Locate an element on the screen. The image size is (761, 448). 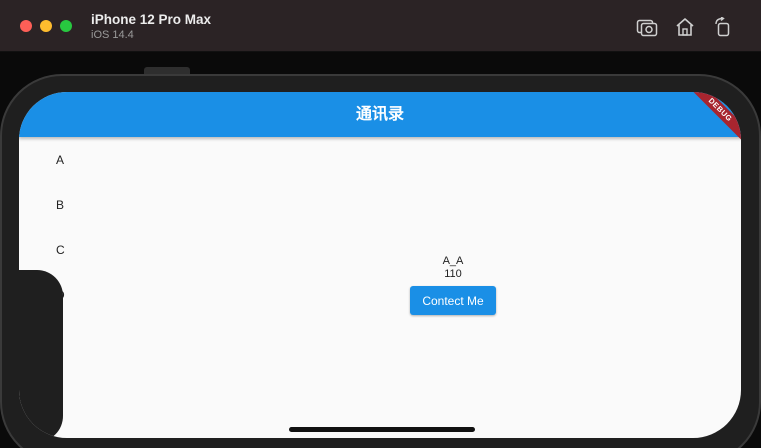
contact-card: A_A 110 Contect Me is located at coordinates (453, 285).